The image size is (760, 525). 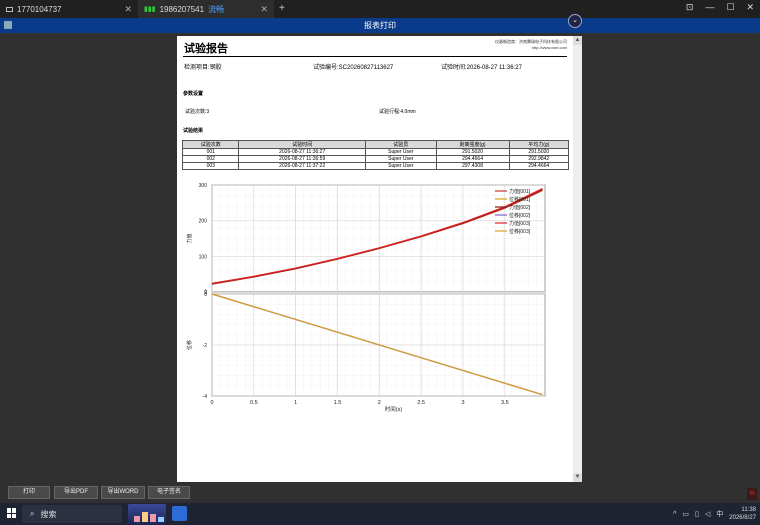 I want to click on search-placeholder: 搜索, so click(x=48, y=514).